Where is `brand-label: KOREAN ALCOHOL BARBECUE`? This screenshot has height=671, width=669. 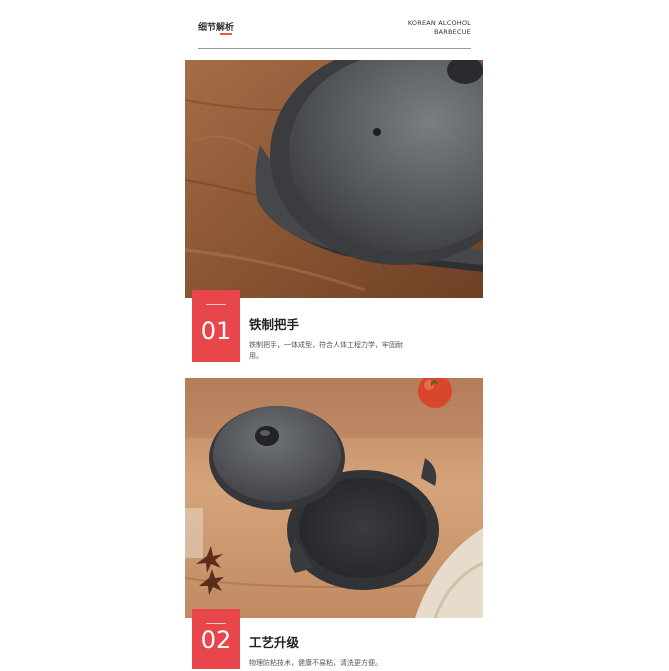
brand-label: KOREAN ALCOHOL BARBECUE is located at coordinates (439, 28).